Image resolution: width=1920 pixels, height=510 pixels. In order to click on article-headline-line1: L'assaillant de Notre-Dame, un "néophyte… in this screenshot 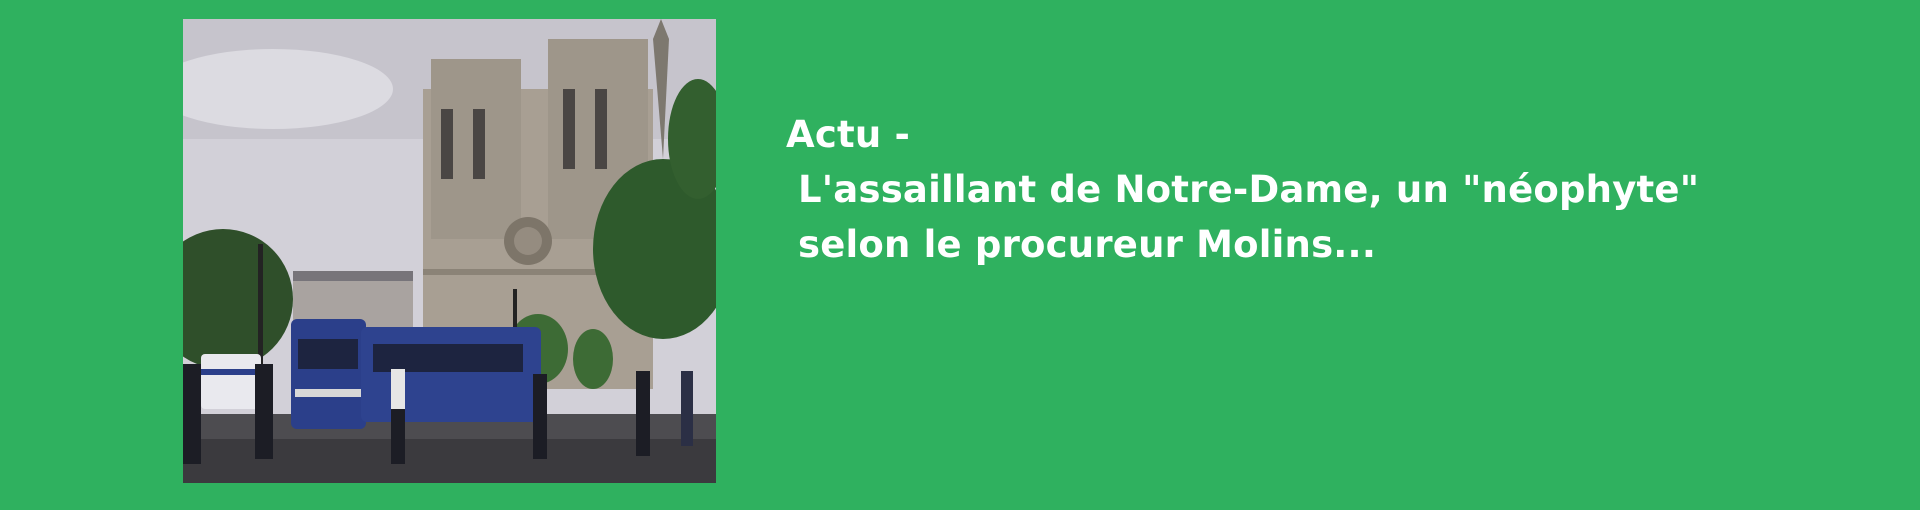, I will do `click(1249, 189)`.